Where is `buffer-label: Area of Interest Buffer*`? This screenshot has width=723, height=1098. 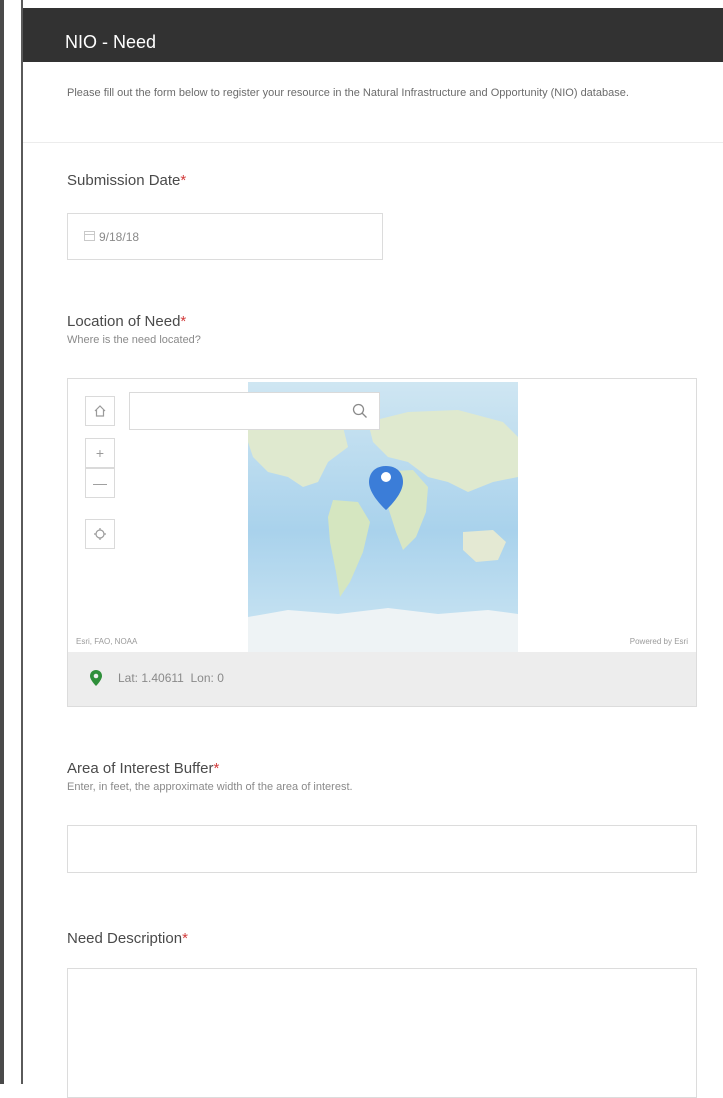 buffer-label: Area of Interest Buffer* is located at coordinates (143, 768).